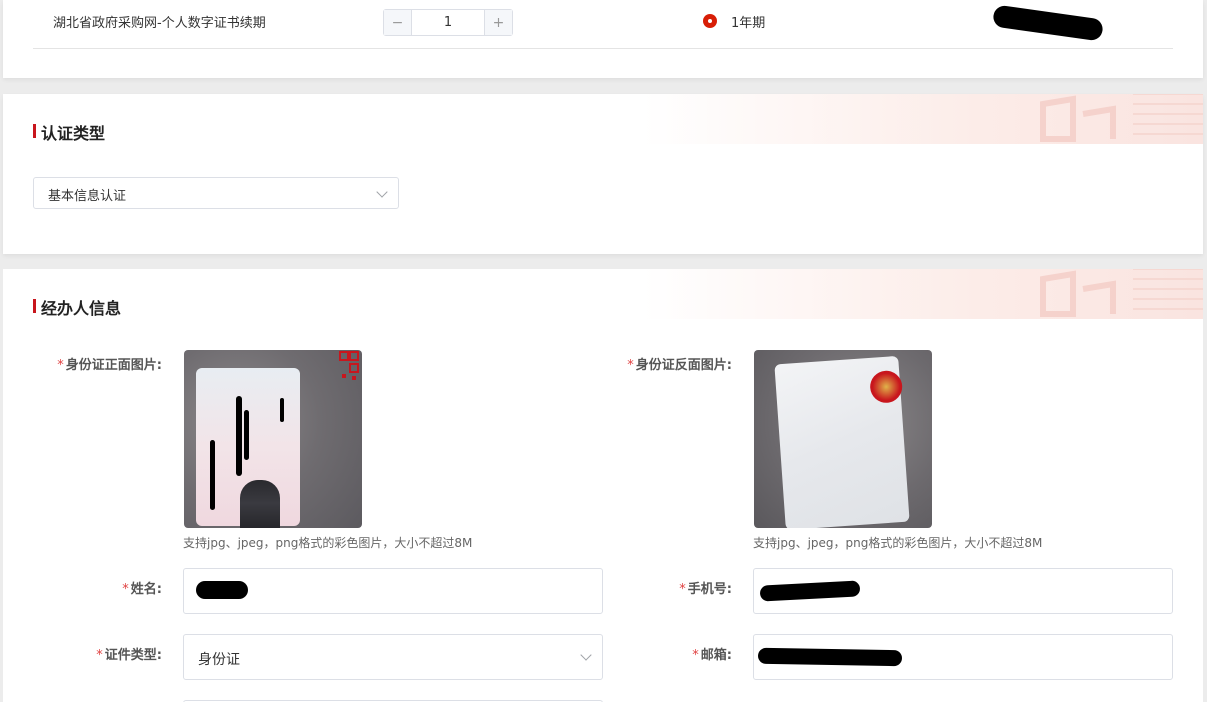 This screenshot has height=702, width=1207. Describe the element at coordinates (1048, 23) in the screenshot. I see `price-redaction` at that location.